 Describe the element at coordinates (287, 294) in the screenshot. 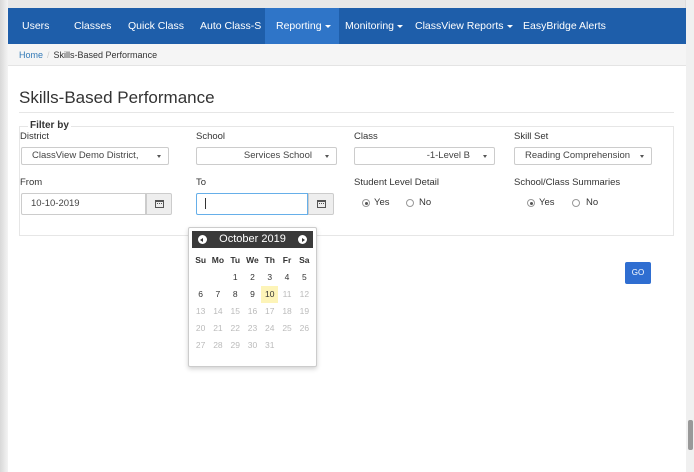

I see `calendar-day: 11` at that location.